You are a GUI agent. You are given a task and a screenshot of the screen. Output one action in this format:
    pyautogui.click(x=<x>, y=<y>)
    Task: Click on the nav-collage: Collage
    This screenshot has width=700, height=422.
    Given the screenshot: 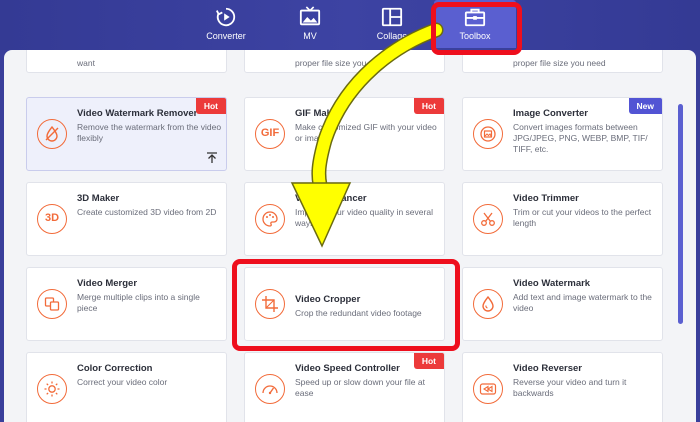 What is the action you would take?
    pyautogui.click(x=392, y=24)
    